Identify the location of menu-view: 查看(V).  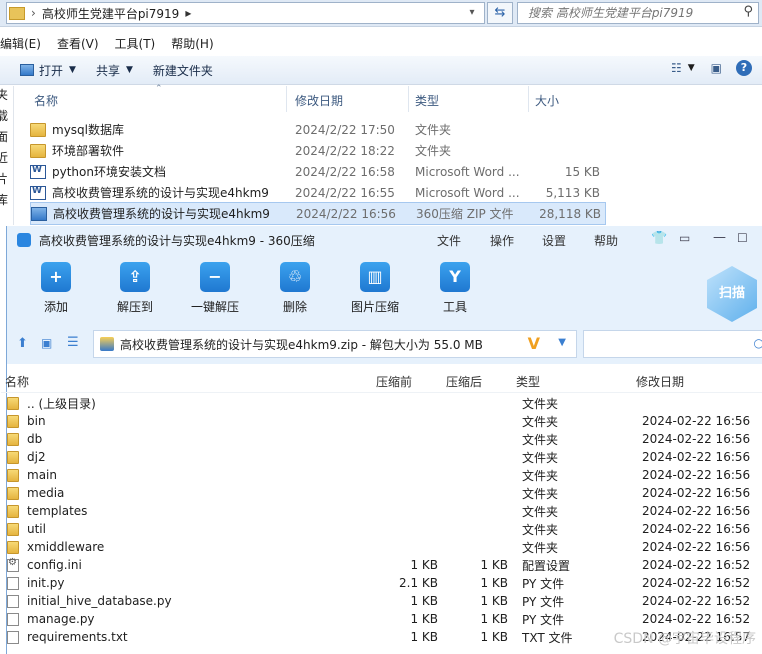
(78, 43).